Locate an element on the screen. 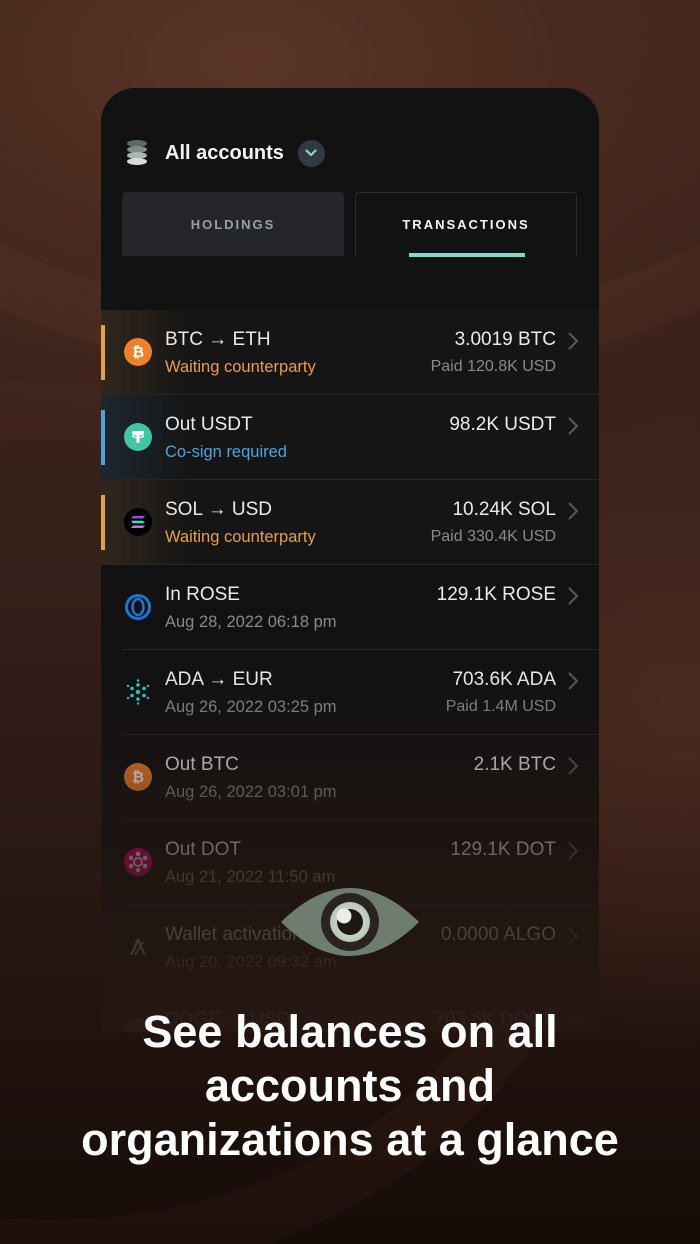 This screenshot has height=1244, width=700. tab-transactions-label: TRANSACTIONS is located at coordinates (466, 224).